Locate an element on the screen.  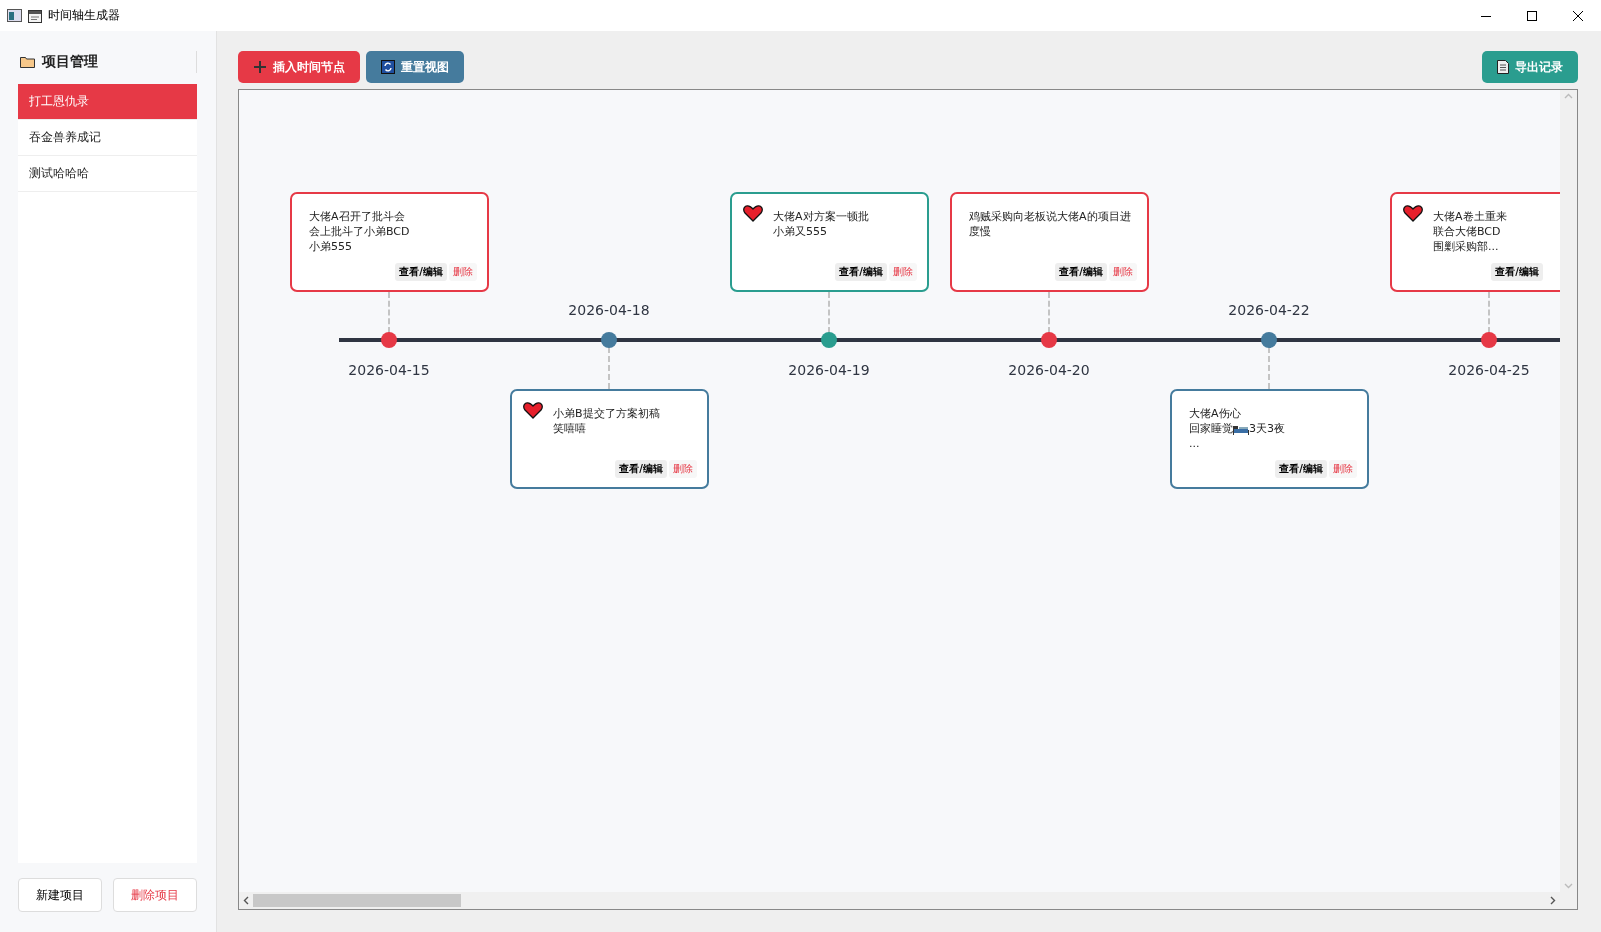
reset-view-button: 重置视图 is located at coordinates (415, 67).